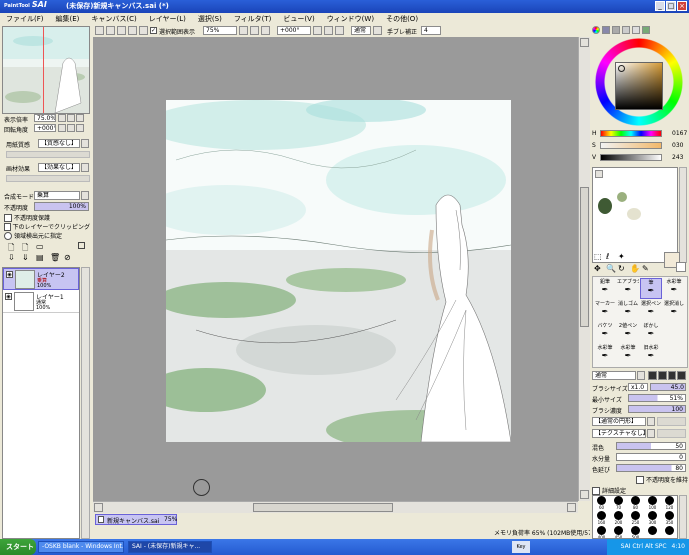  Describe the element at coordinates (210, 19) in the screenshot. I see `menu-select: 選択(S)` at that location.